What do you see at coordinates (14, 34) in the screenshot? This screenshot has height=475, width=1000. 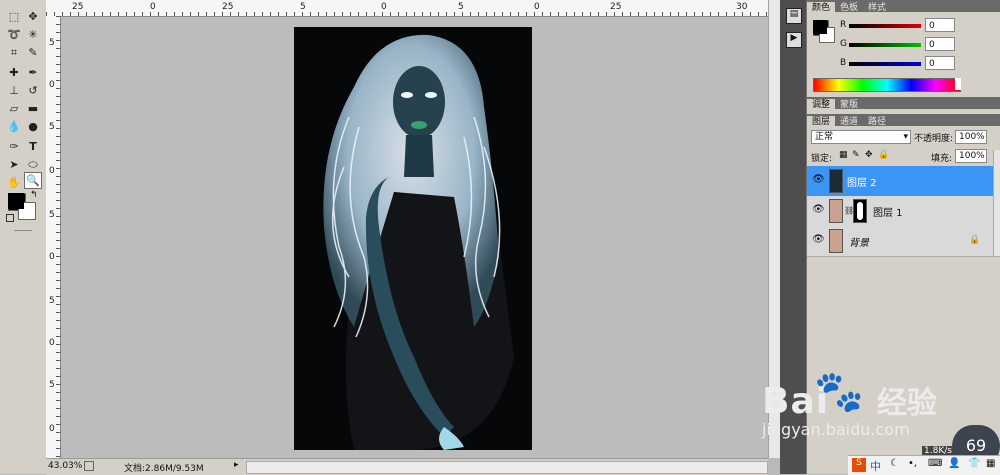 I see `lasso-tool-icon: ➰` at bounding box center [14, 34].